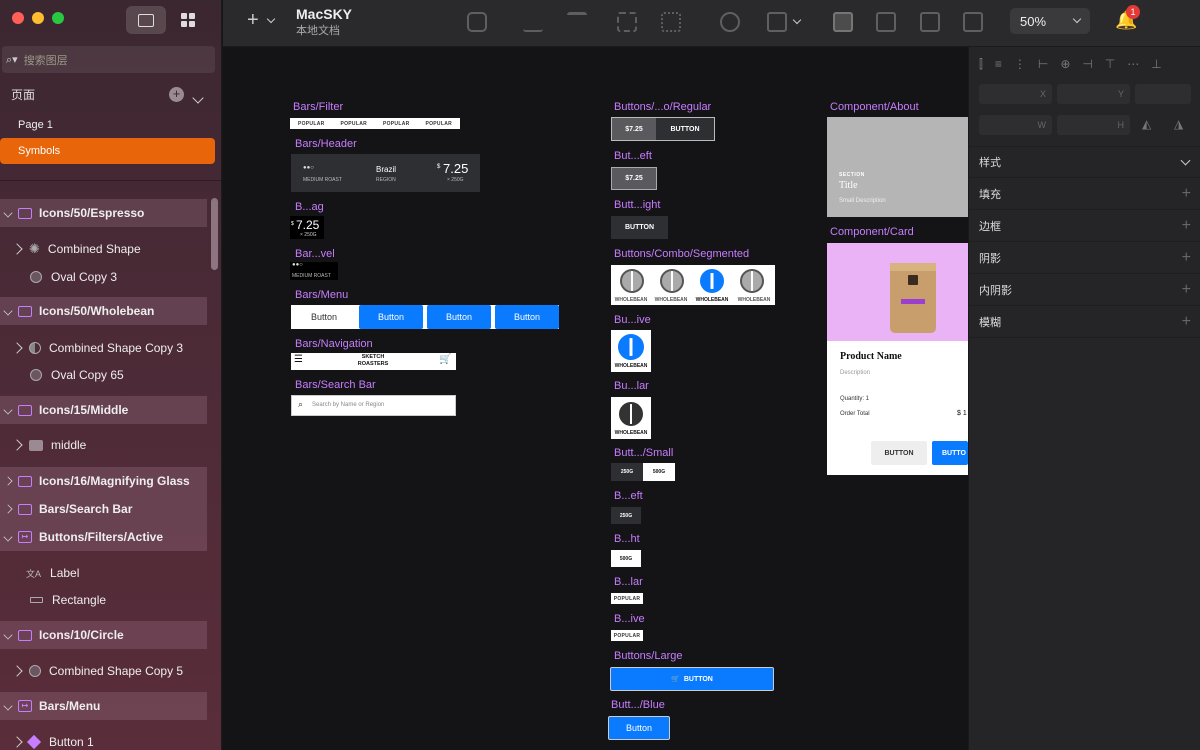  Describe the element at coordinates (1110, 64) in the screenshot. I see `align-top-icon: ⊤` at that location.